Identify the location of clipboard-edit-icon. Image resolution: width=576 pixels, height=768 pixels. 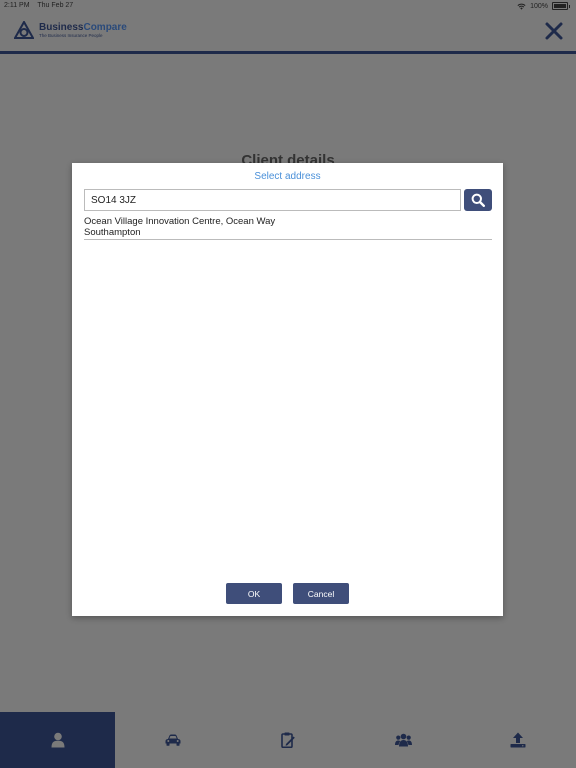
(288, 740).